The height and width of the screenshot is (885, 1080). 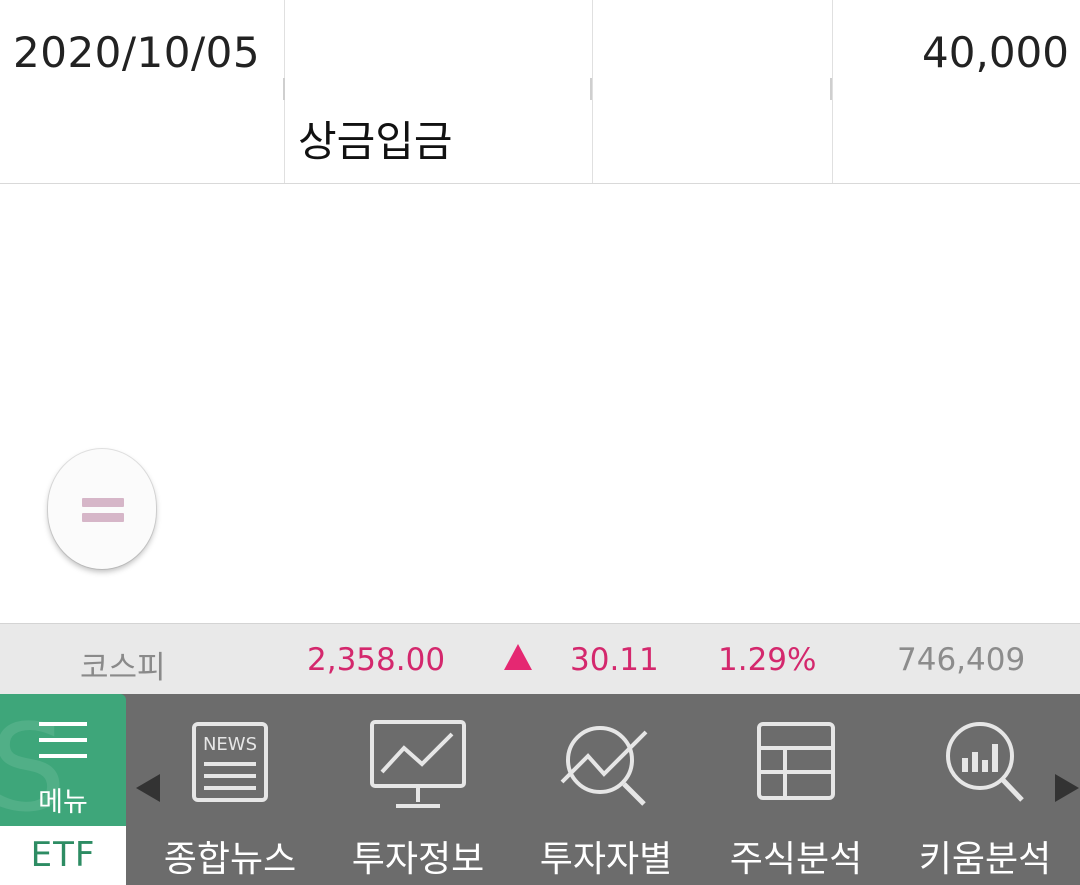 What do you see at coordinates (796, 761) in the screenshot?
I see `table-icon` at bounding box center [796, 761].